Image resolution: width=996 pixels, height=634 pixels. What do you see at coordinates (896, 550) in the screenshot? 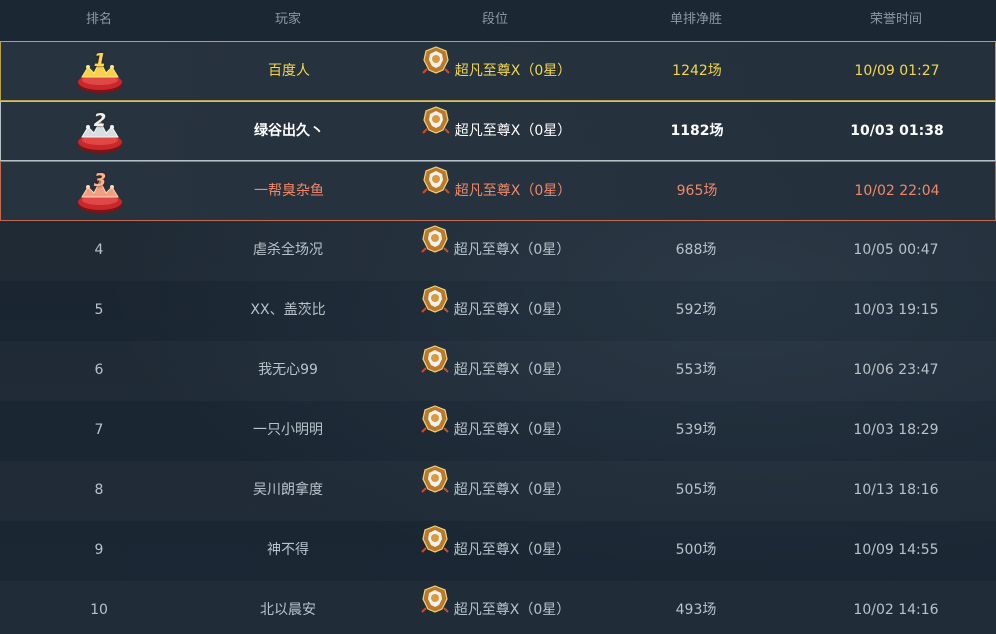
I see `honor-time: 10/09 14:55` at bounding box center [896, 550].